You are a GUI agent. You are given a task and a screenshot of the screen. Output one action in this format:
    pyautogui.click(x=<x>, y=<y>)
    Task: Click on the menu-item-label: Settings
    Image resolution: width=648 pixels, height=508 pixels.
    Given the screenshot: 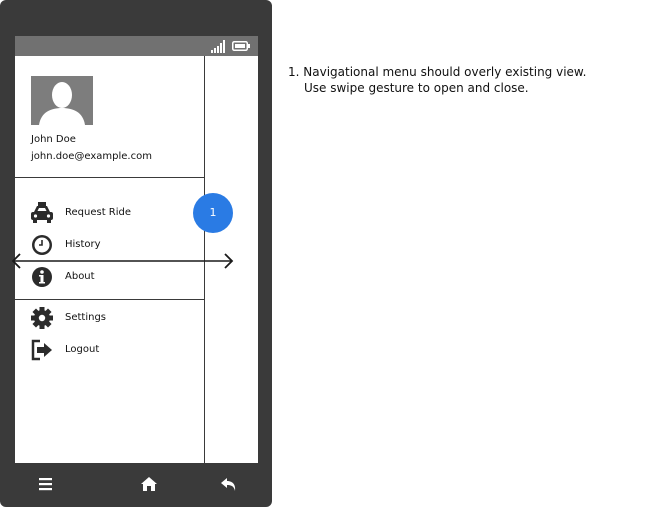 What is the action you would take?
    pyautogui.click(x=86, y=317)
    